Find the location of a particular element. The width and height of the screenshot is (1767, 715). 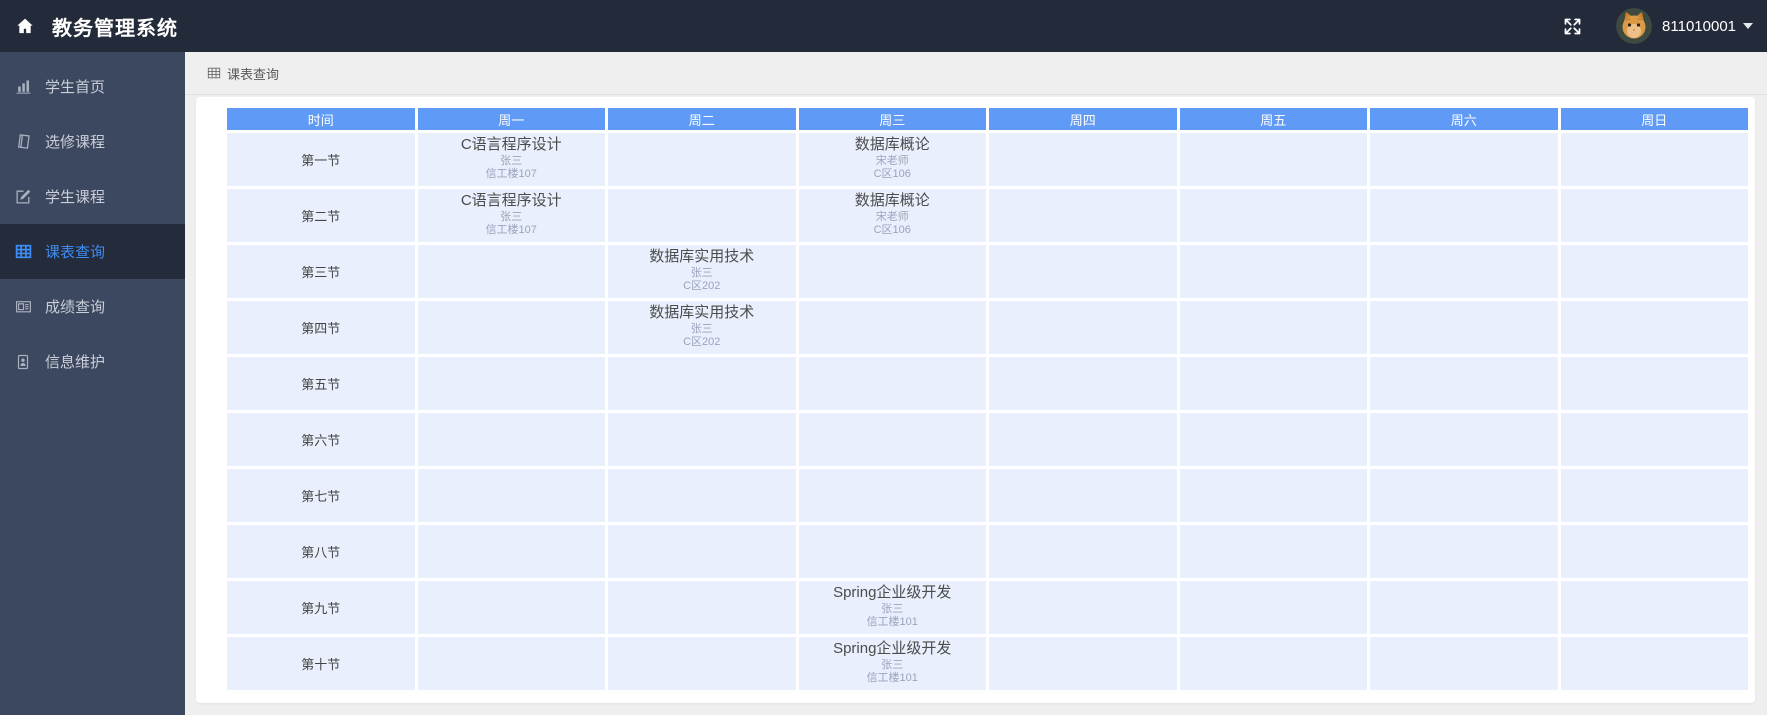

period-label: 第八节 is located at coordinates (321, 551).